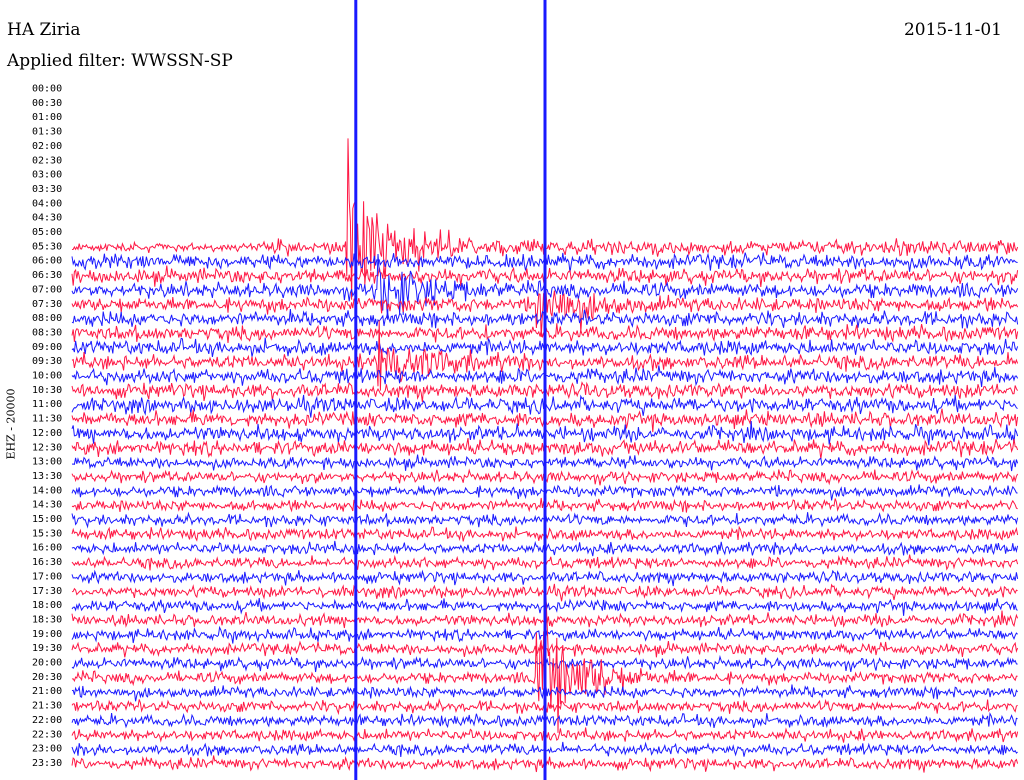  Describe the element at coordinates (47, 160) in the screenshot. I see `time-tick-label: 02:30` at that location.